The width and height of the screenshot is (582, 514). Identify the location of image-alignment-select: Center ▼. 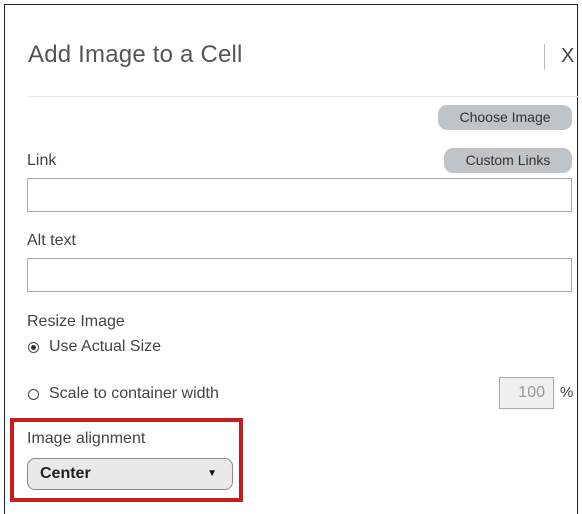
(130, 474).